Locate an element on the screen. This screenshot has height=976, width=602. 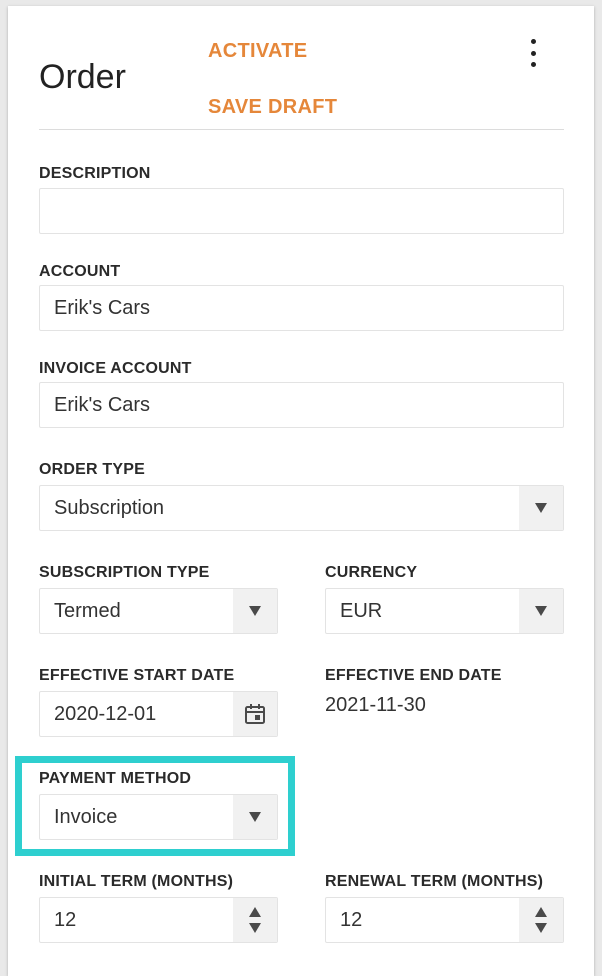
activate-button: ACTIVATE is located at coordinates (257, 51).